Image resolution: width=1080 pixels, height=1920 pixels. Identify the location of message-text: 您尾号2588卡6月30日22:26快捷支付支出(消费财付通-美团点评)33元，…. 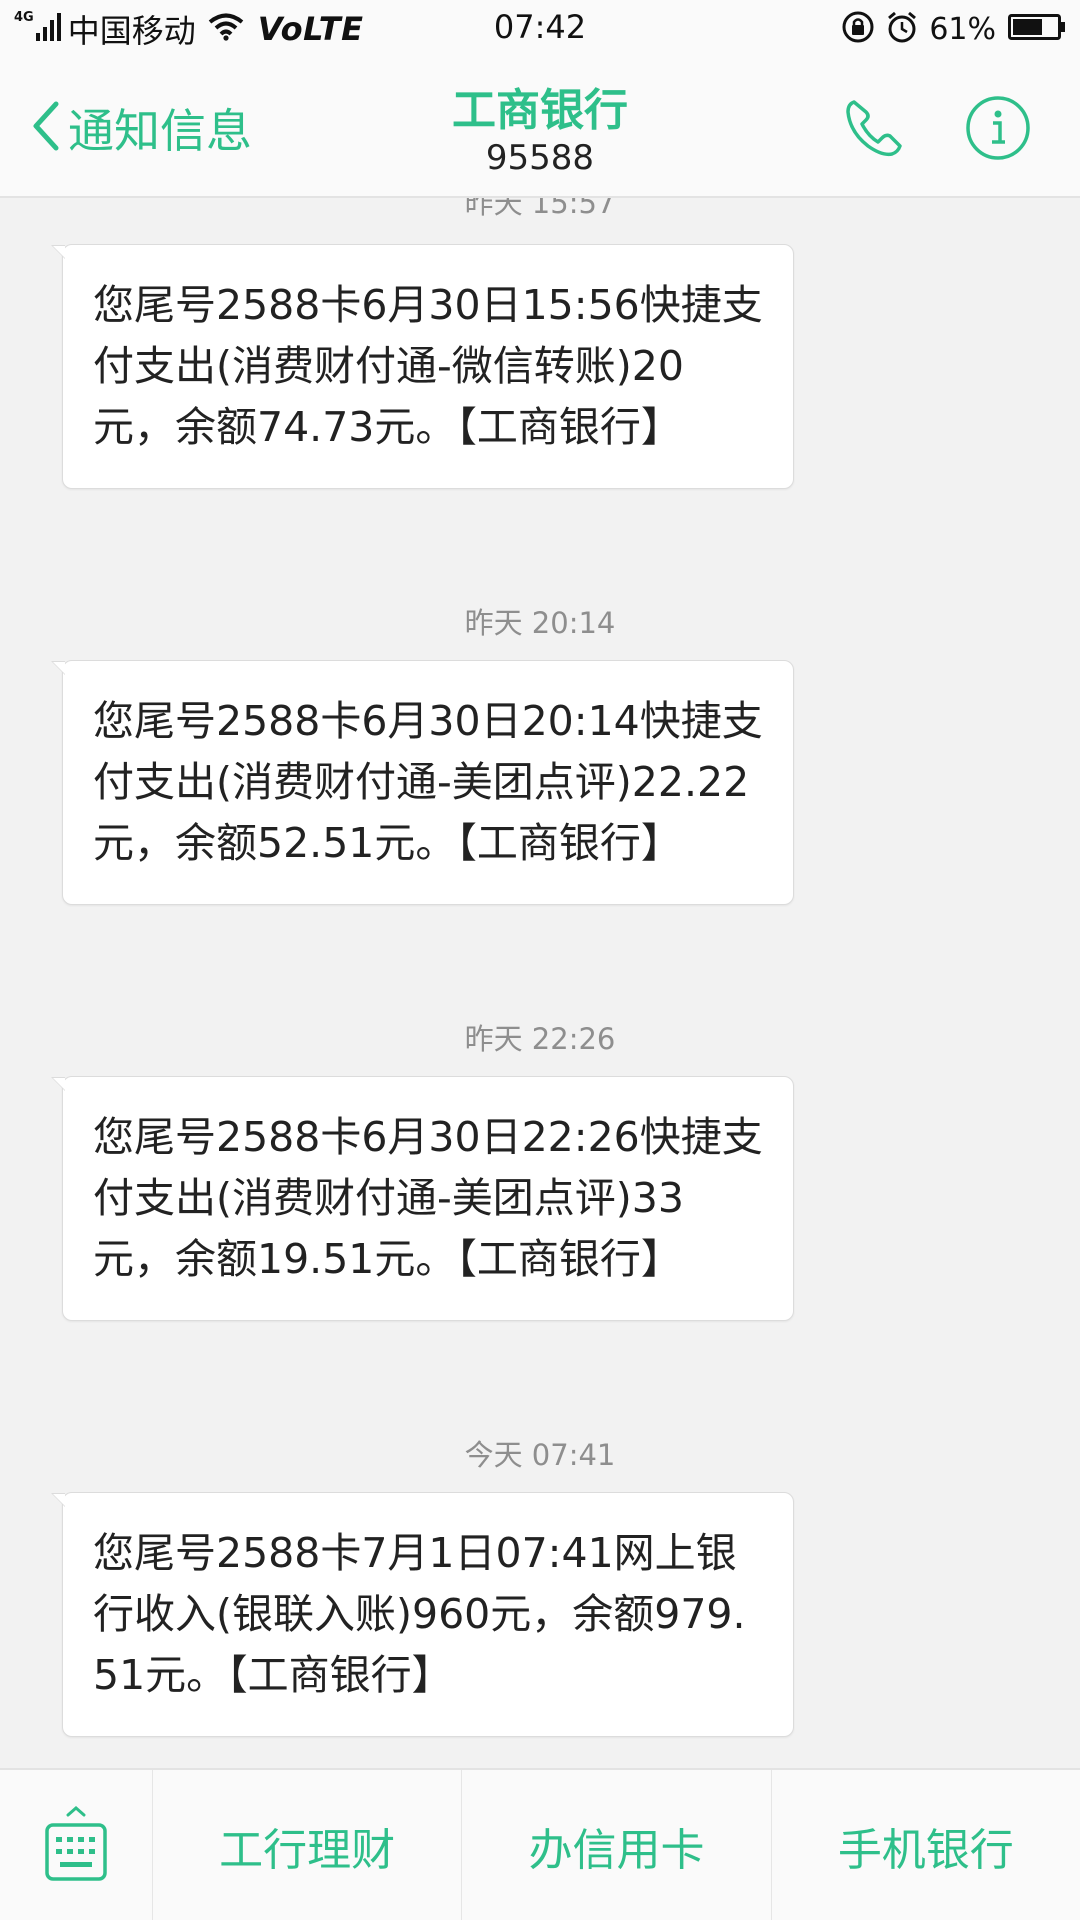
(428, 1198).